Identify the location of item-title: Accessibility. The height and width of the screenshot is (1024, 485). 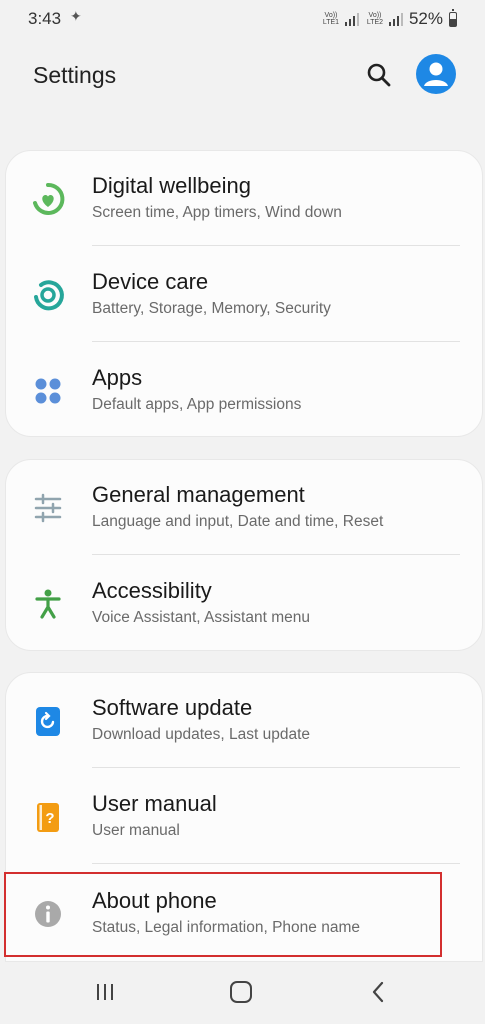
(152, 590).